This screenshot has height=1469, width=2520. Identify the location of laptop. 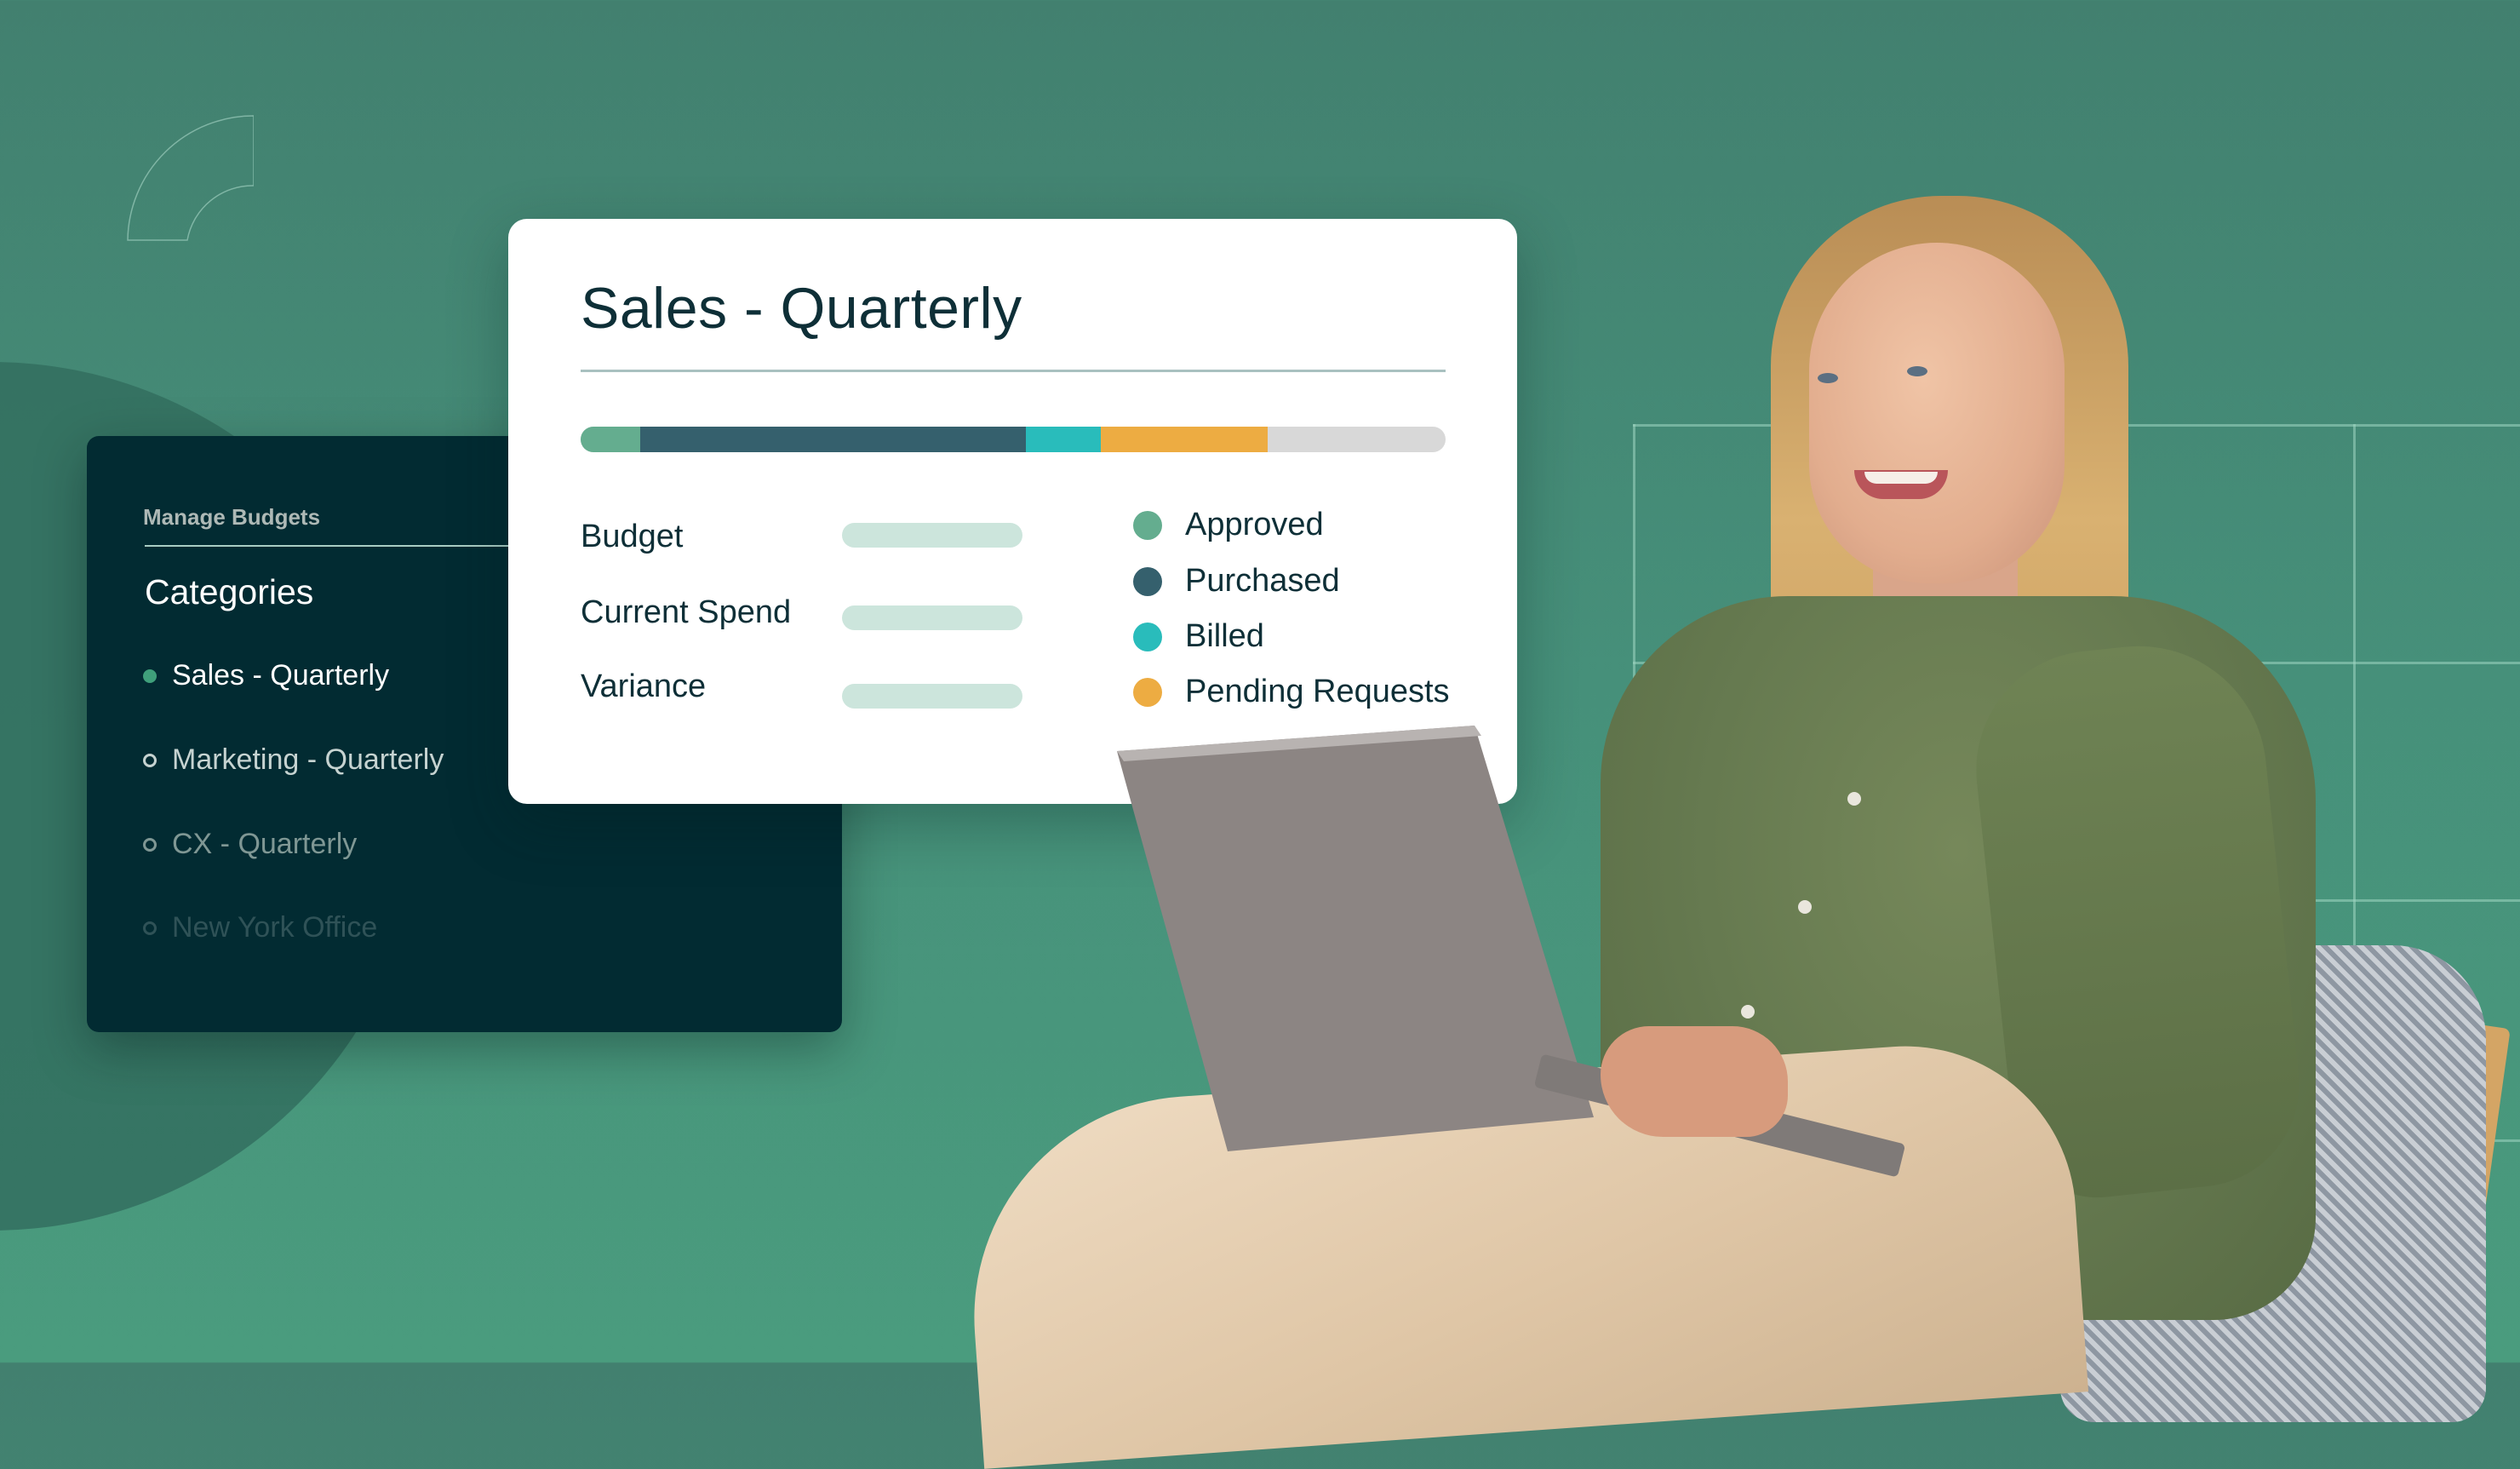
(1355, 939).